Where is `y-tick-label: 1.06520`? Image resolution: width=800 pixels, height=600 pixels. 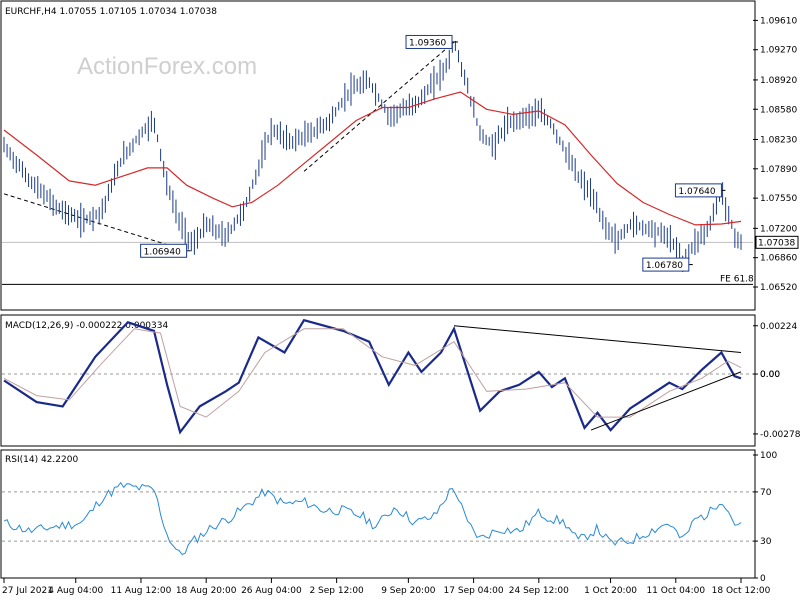
y-tick-label: 1.06520 is located at coordinates (778, 288).